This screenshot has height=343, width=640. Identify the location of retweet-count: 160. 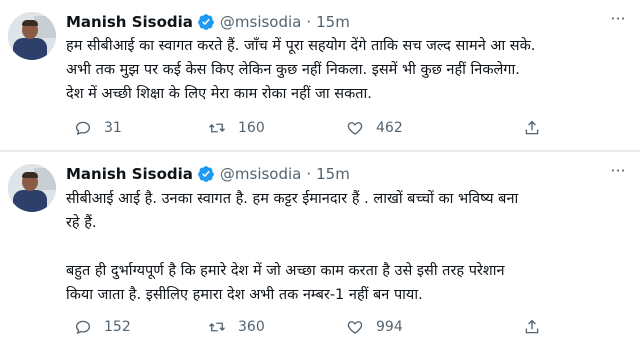
(251, 128).